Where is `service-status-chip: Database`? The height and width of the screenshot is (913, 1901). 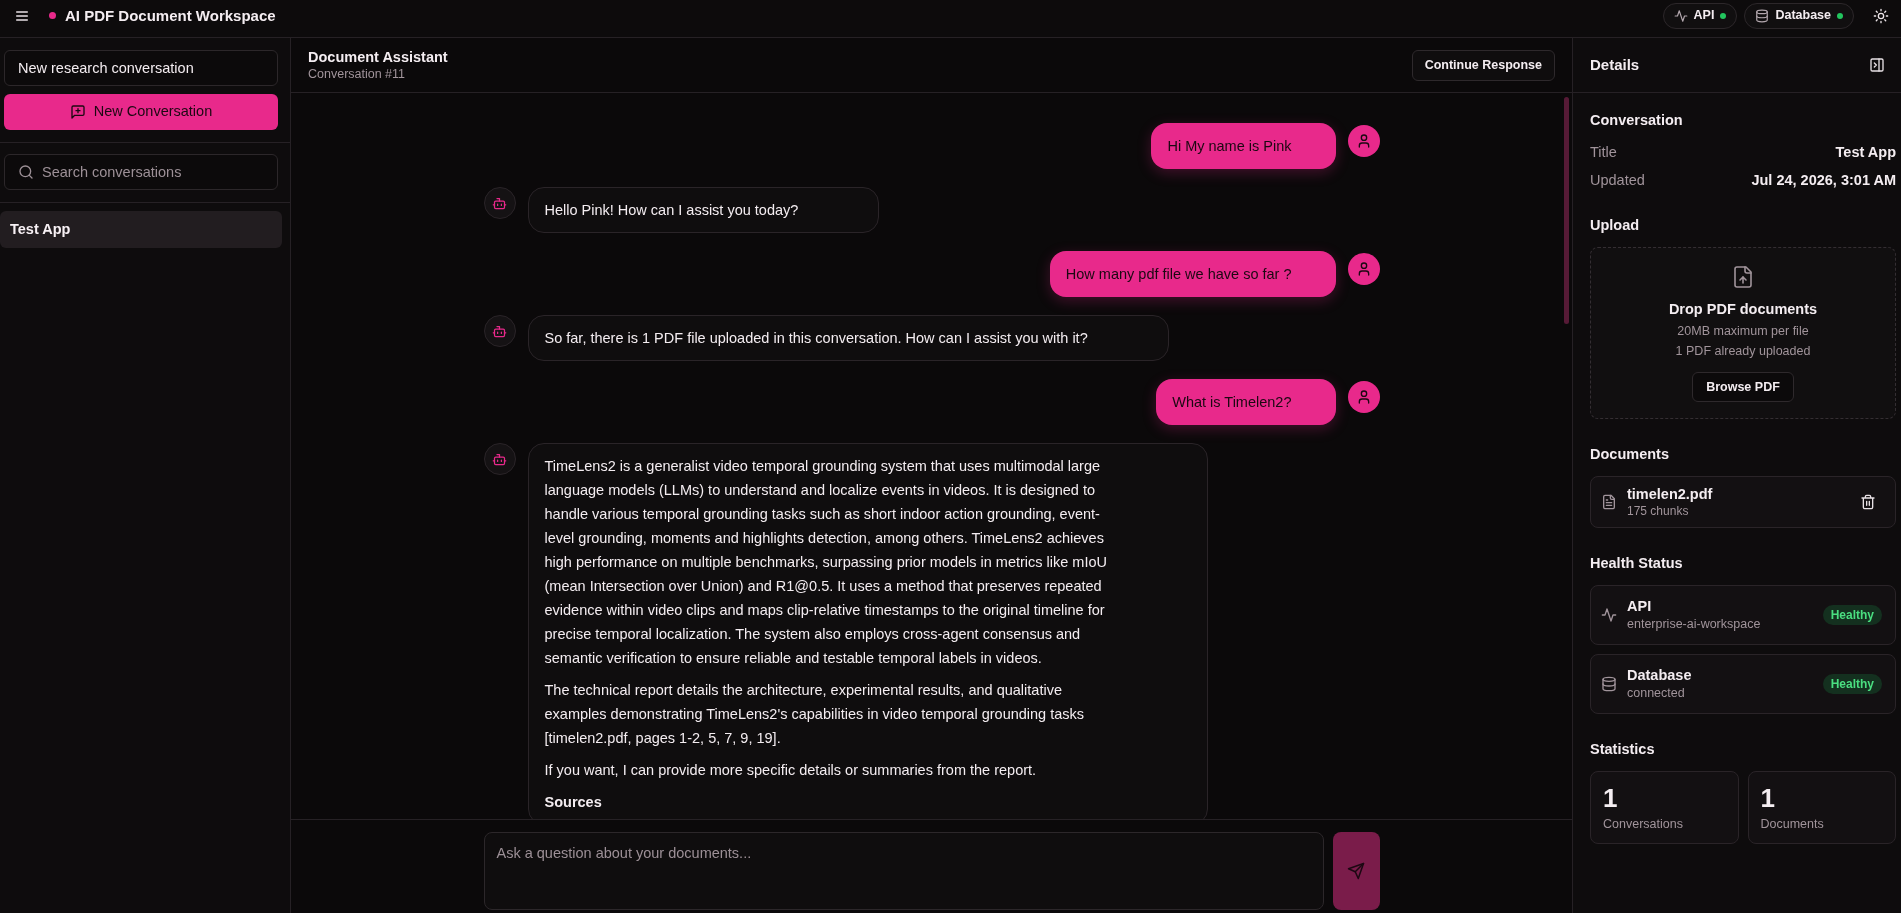
service-status-chip: Database is located at coordinates (1799, 15).